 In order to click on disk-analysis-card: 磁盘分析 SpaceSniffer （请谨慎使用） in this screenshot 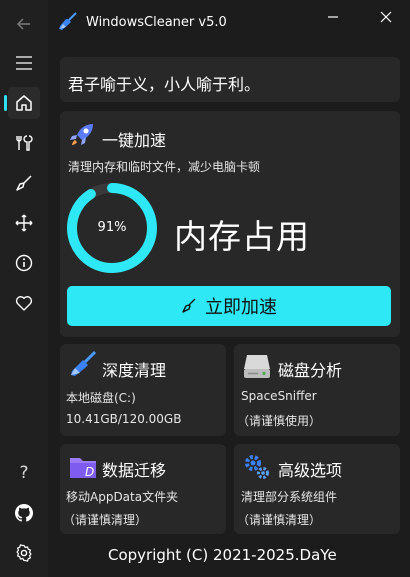, I will do `click(317, 390)`.